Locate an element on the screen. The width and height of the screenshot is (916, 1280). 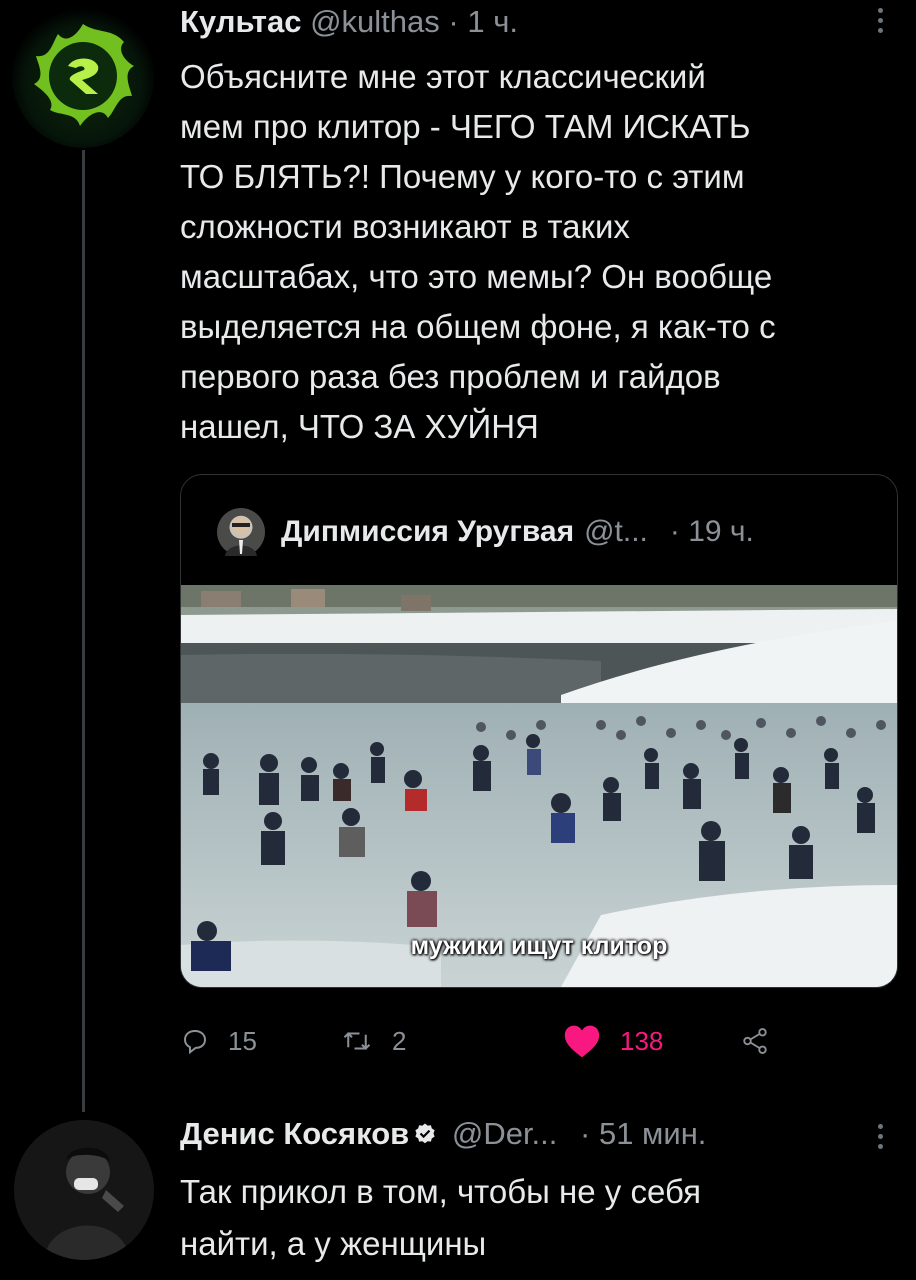
timestamp: · 1 ч. is located at coordinates (483, 21).